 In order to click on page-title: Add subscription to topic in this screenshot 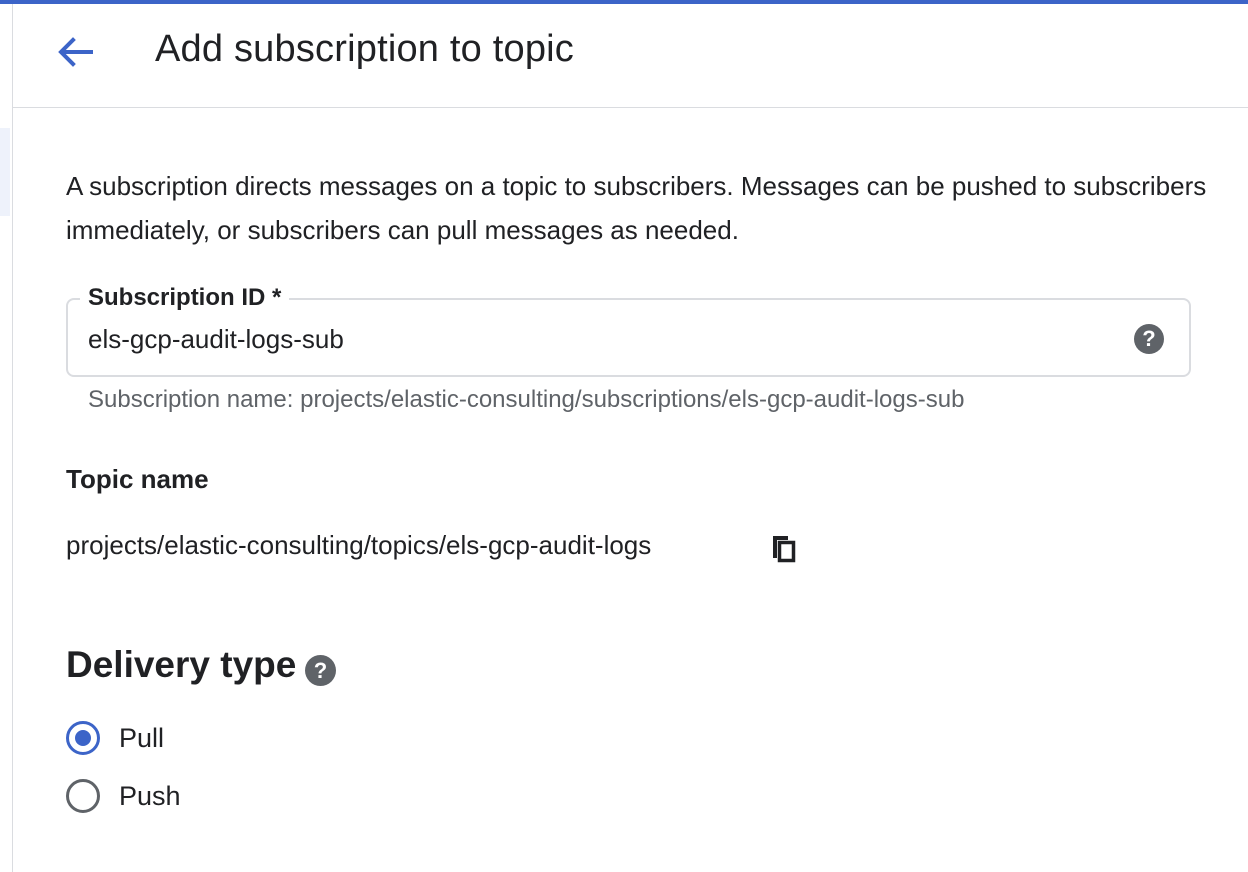, I will do `click(365, 49)`.